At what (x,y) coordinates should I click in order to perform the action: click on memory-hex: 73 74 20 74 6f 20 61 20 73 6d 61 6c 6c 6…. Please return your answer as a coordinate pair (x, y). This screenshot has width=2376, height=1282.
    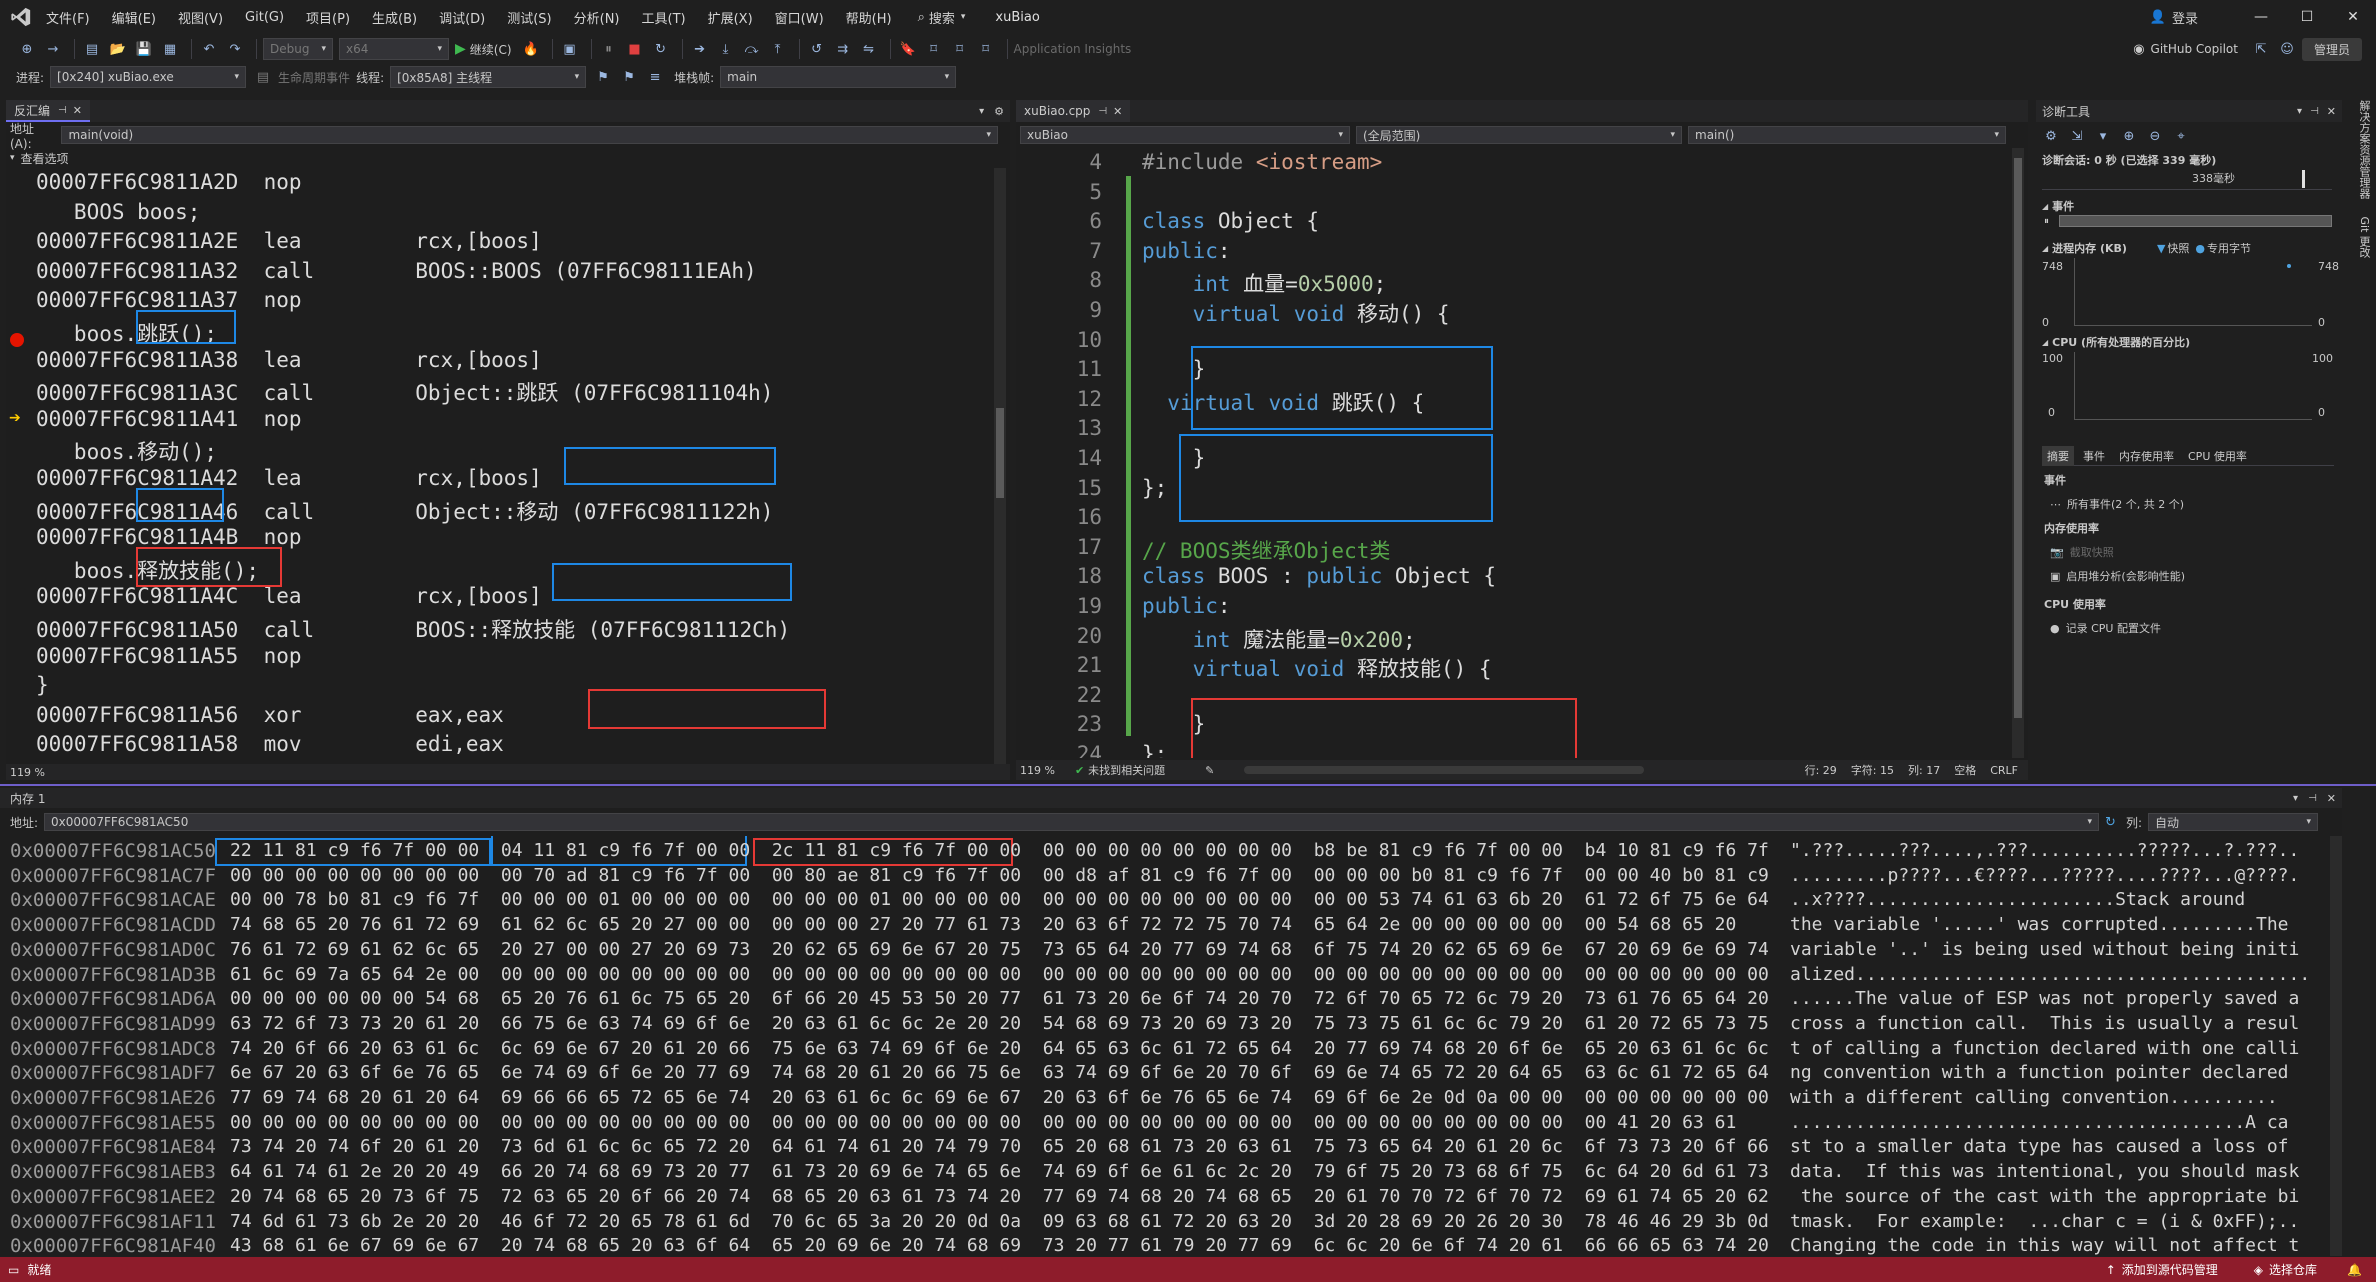
    Looking at the image, I should click on (1000, 1148).